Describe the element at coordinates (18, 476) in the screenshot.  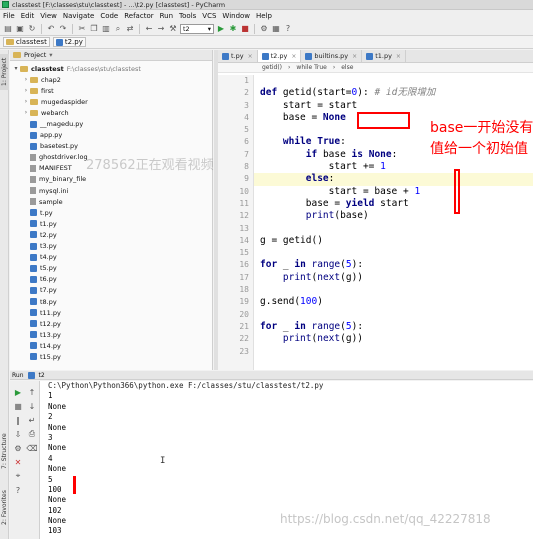
I see `pin-icon: ⌖` at that location.